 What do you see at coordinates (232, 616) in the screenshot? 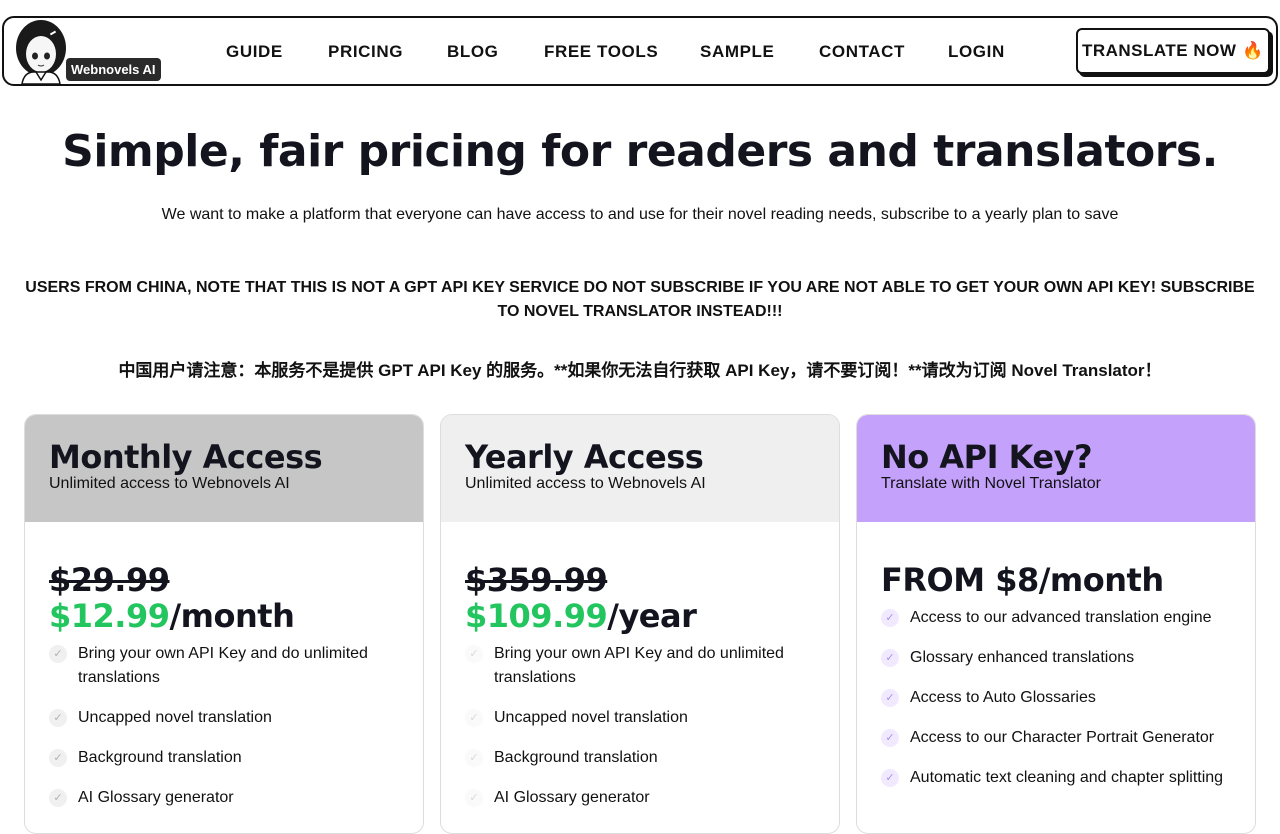
I see `price-period: /month` at bounding box center [232, 616].